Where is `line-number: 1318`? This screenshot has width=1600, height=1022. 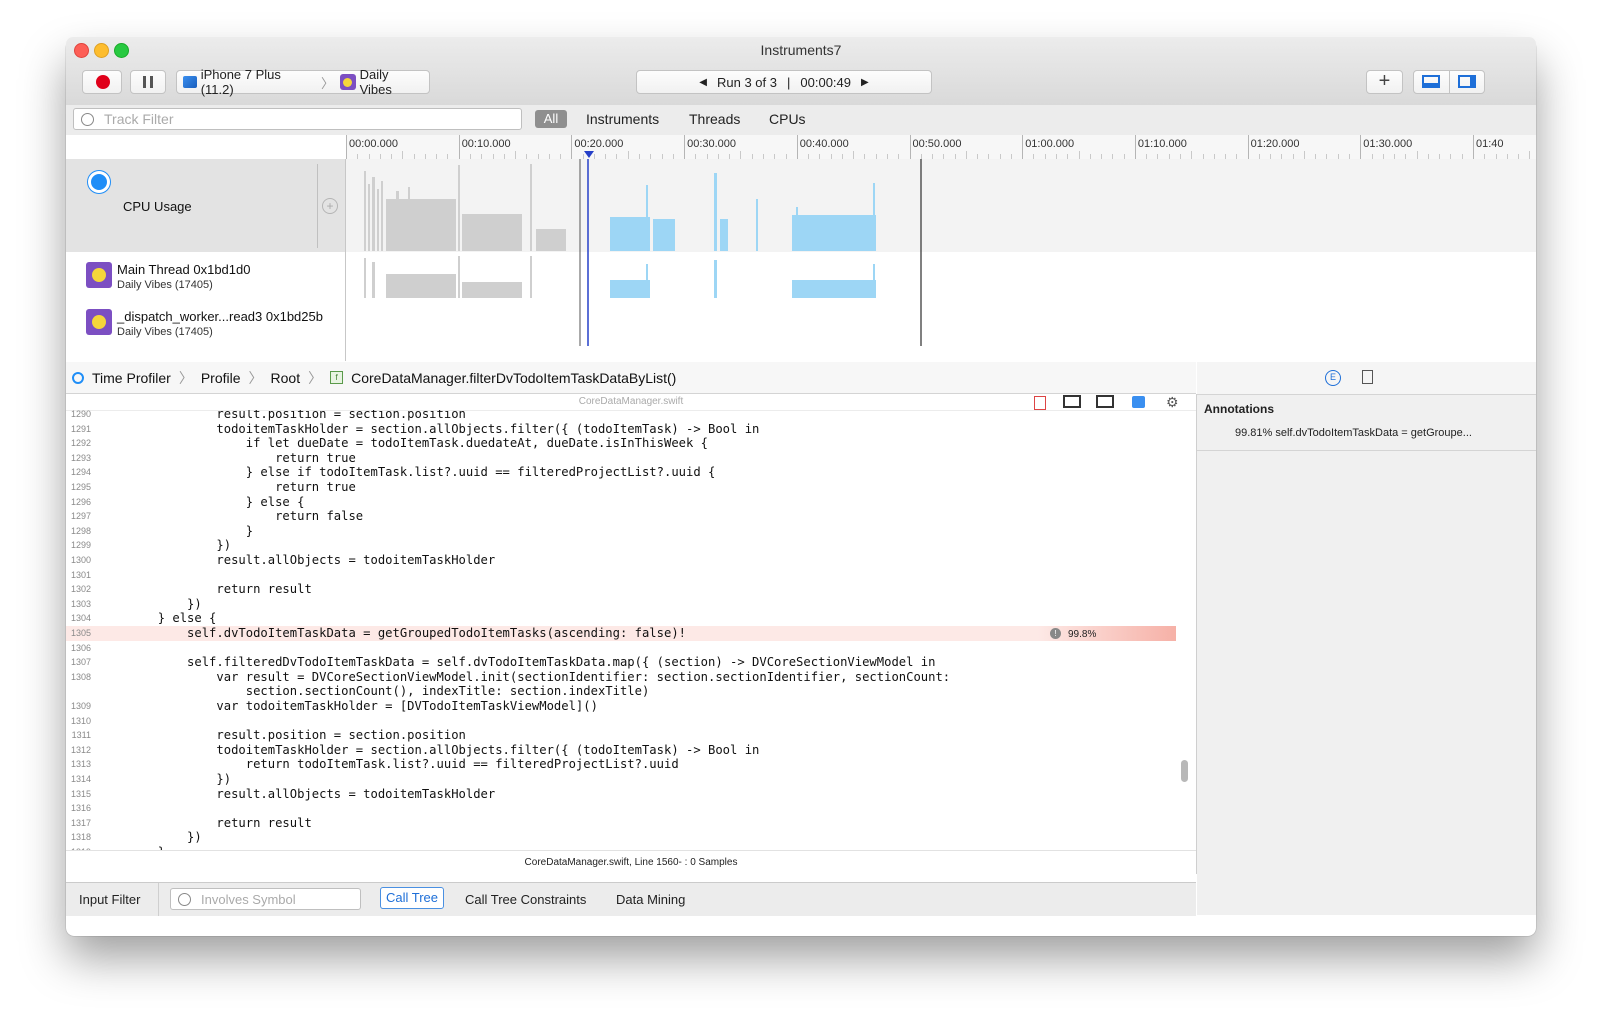
line-number: 1318 is located at coordinates (80, 837).